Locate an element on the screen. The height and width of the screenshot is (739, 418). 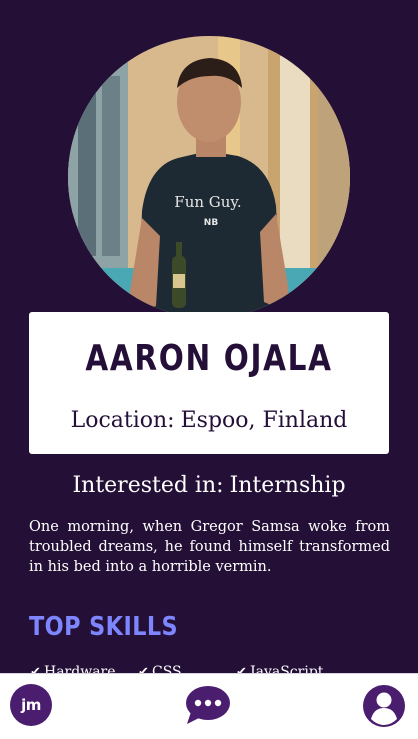
interest-line: Interested in: Internship is located at coordinates (209, 485).